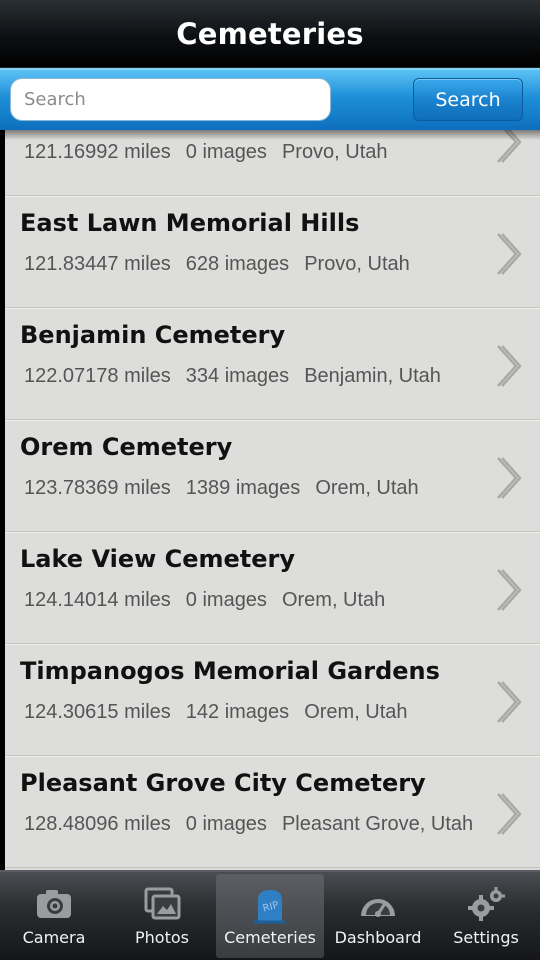 Image resolution: width=540 pixels, height=960 pixels. I want to click on photos-icon, so click(162, 903).